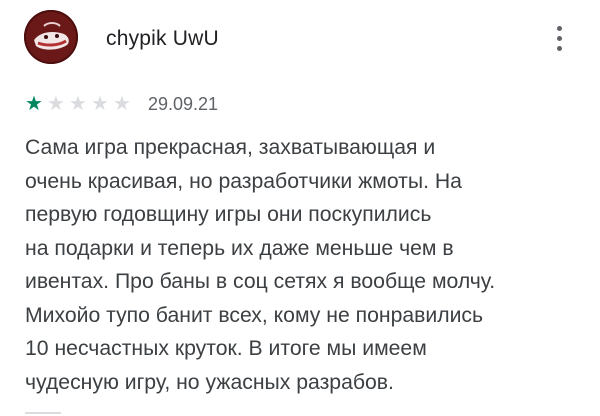 This screenshot has width=600, height=416. I want to click on review-text-line: первую годовщину игры они поскупились, so click(228, 214).